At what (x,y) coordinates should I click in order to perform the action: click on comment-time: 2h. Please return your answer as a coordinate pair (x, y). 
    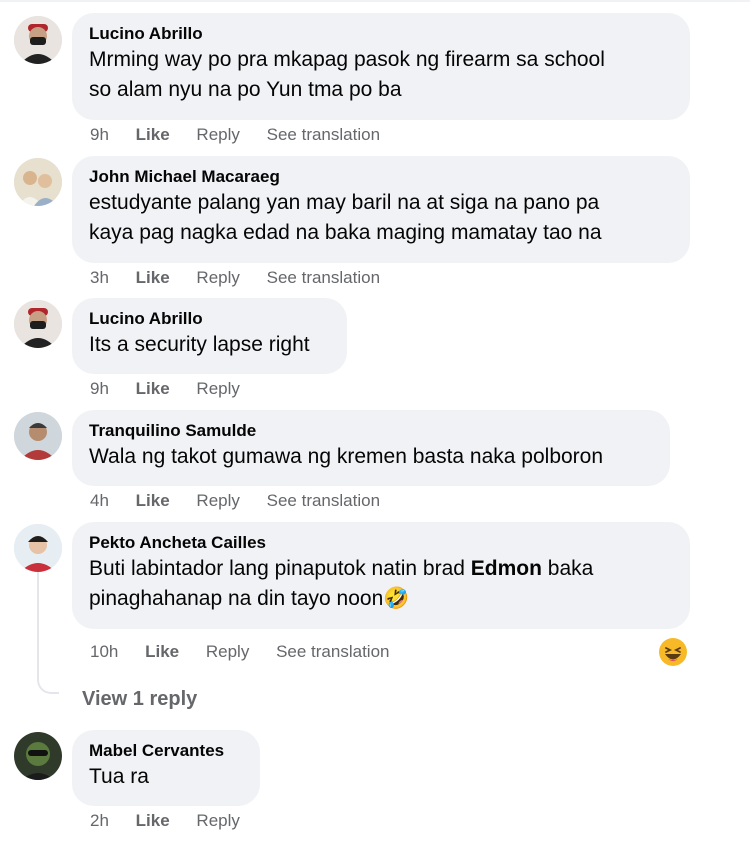
    Looking at the image, I should click on (99, 821).